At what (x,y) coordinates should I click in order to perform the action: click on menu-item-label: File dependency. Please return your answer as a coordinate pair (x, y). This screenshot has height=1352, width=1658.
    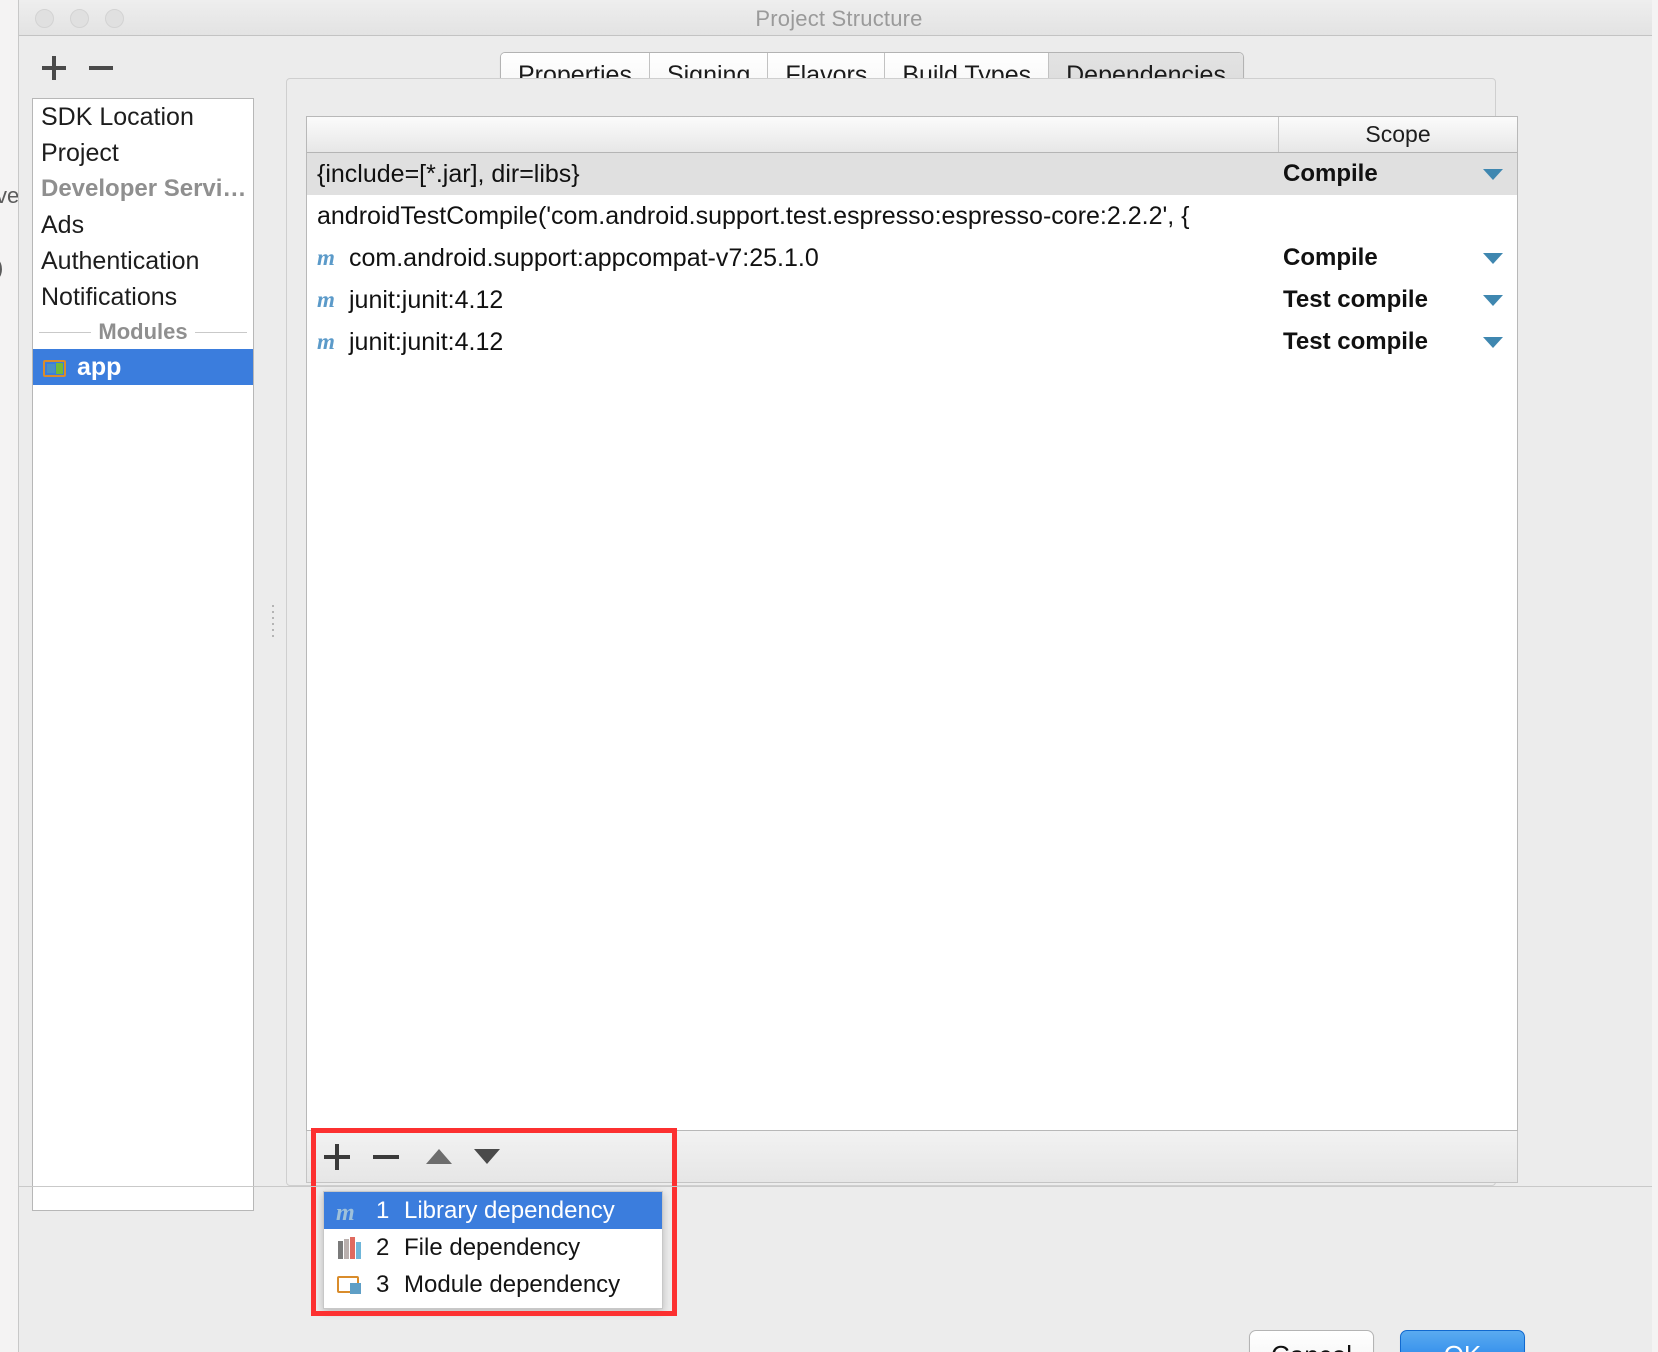
    Looking at the image, I should click on (492, 1247).